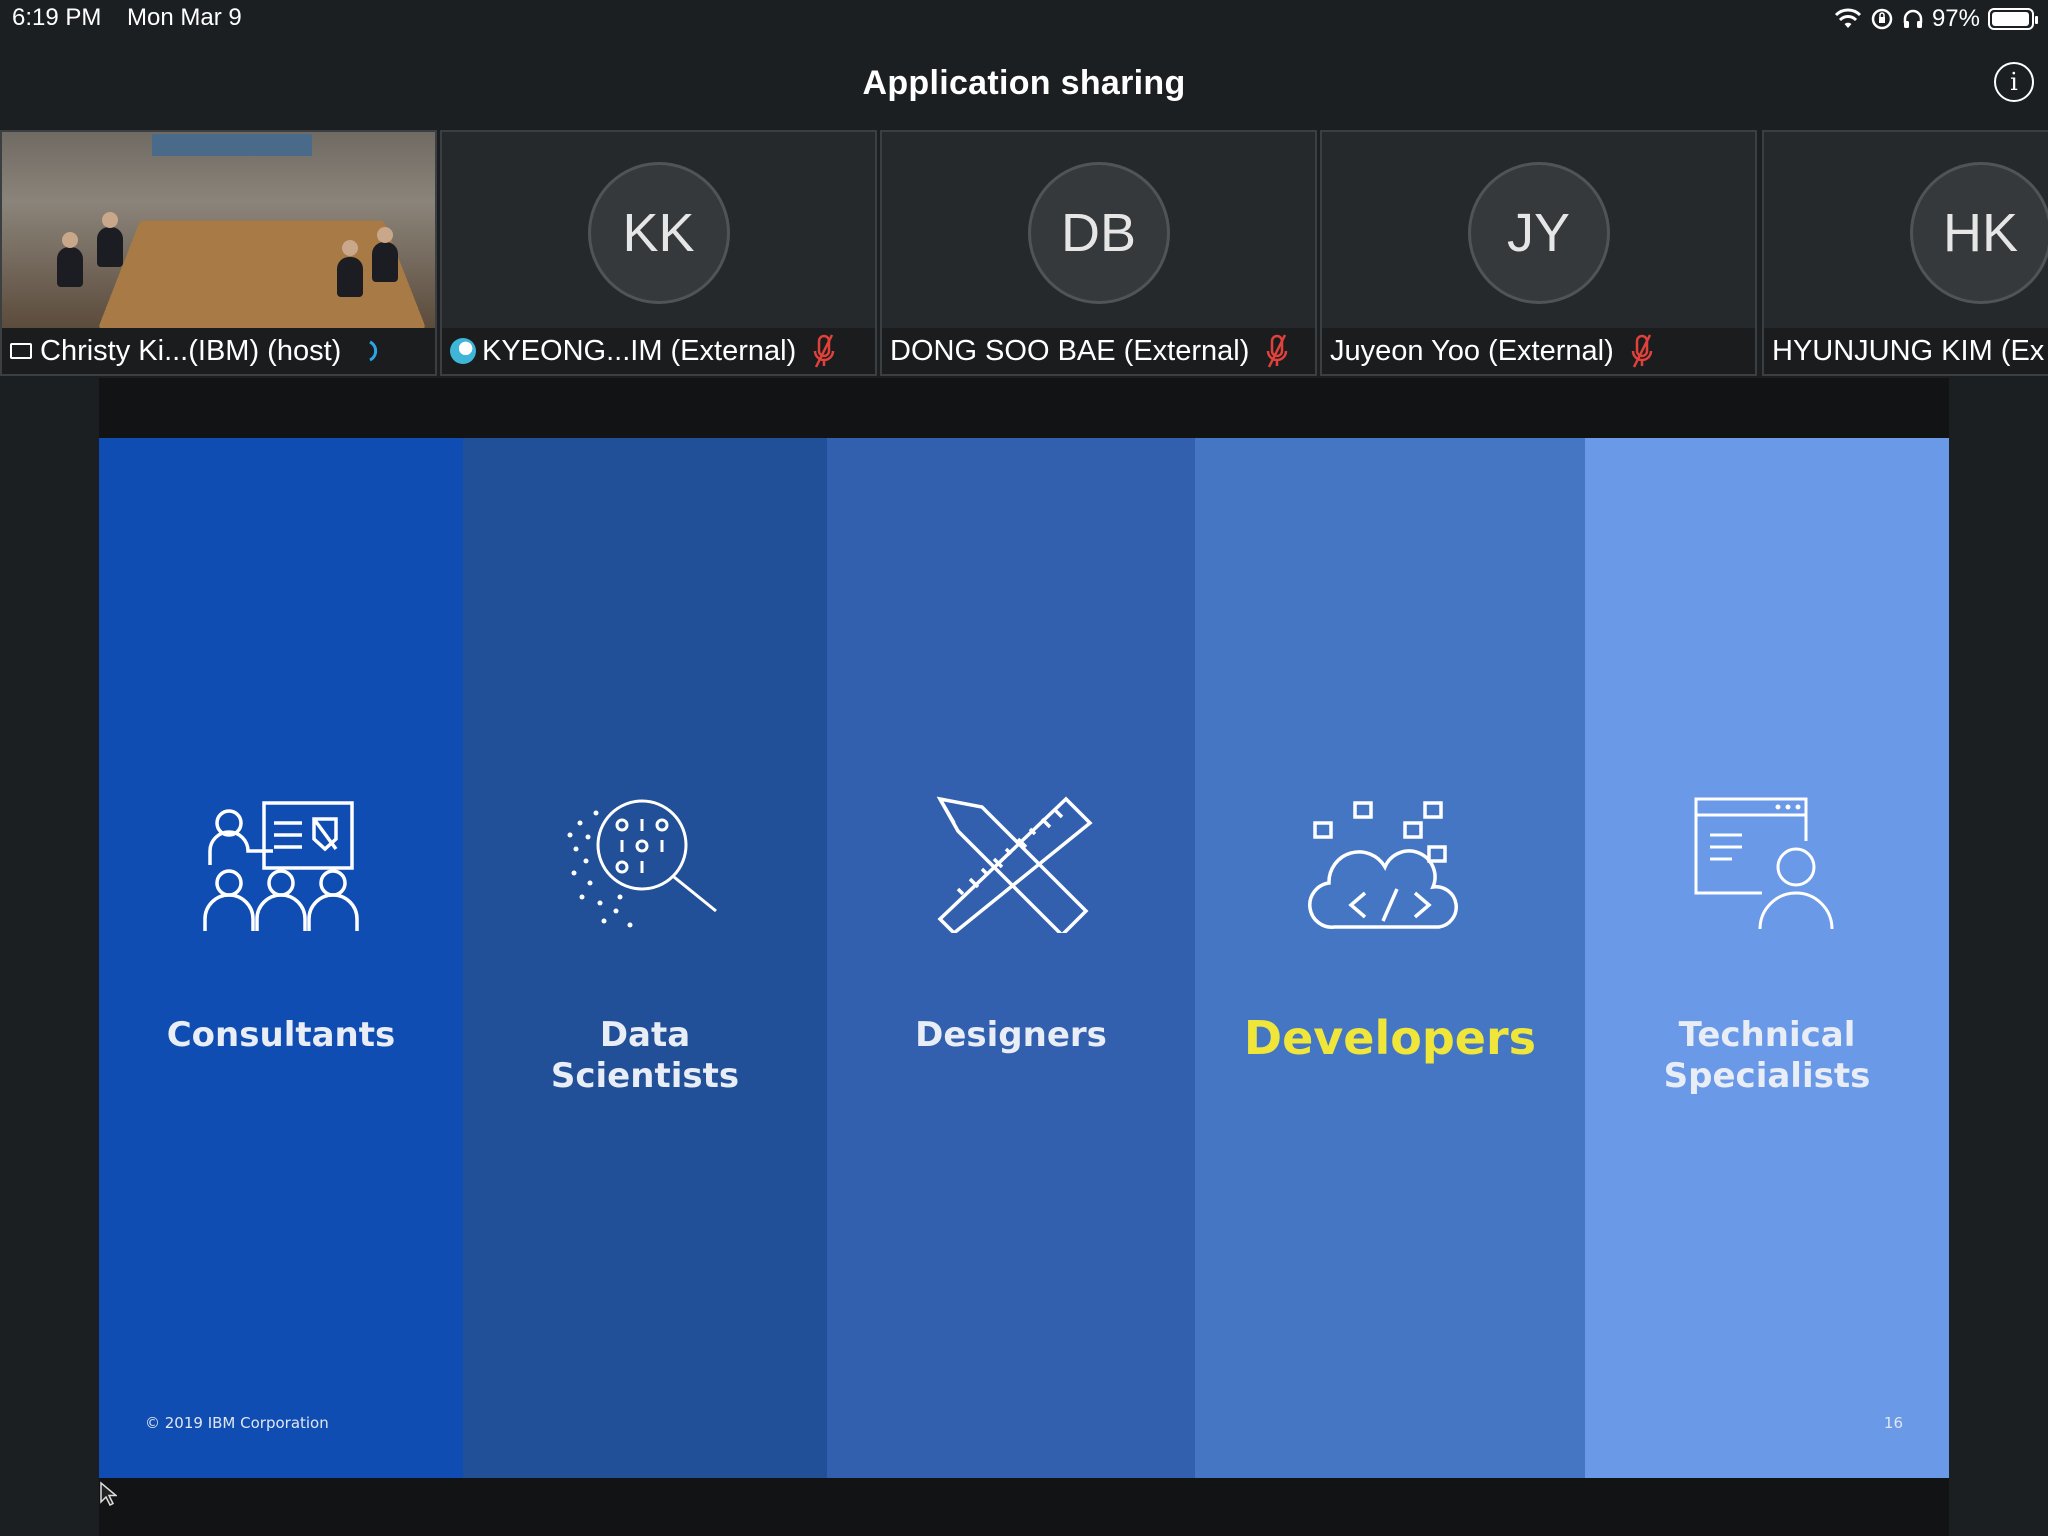 This screenshot has width=2048, height=1536. What do you see at coordinates (281, 958) in the screenshot?
I see `slide-column-consultants: Consultants © 2019 IBM Corporation` at bounding box center [281, 958].